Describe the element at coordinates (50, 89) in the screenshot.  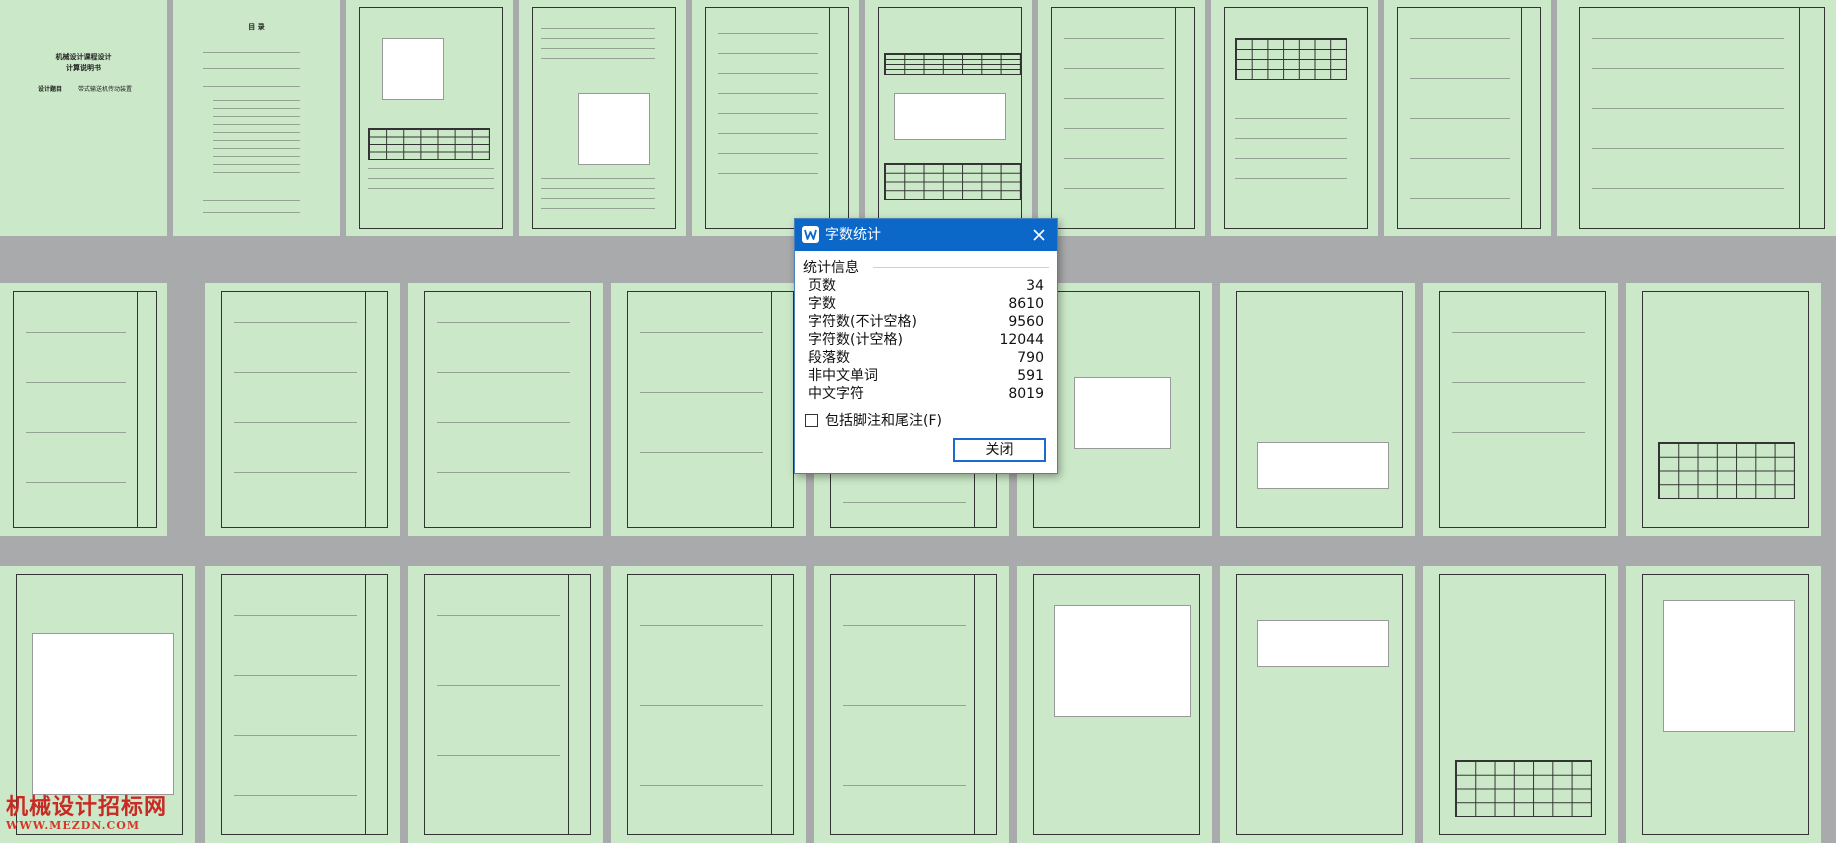
I see `cover-design-title-label: 设计题目` at that location.